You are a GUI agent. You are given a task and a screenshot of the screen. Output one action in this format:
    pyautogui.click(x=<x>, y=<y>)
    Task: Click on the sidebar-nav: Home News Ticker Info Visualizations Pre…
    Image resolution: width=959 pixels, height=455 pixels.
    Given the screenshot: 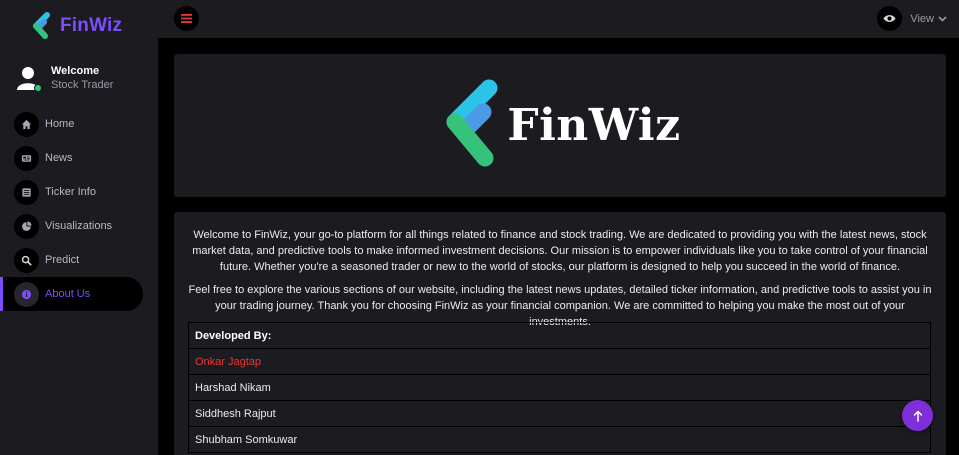 What is the action you would take?
    pyautogui.click(x=79, y=209)
    